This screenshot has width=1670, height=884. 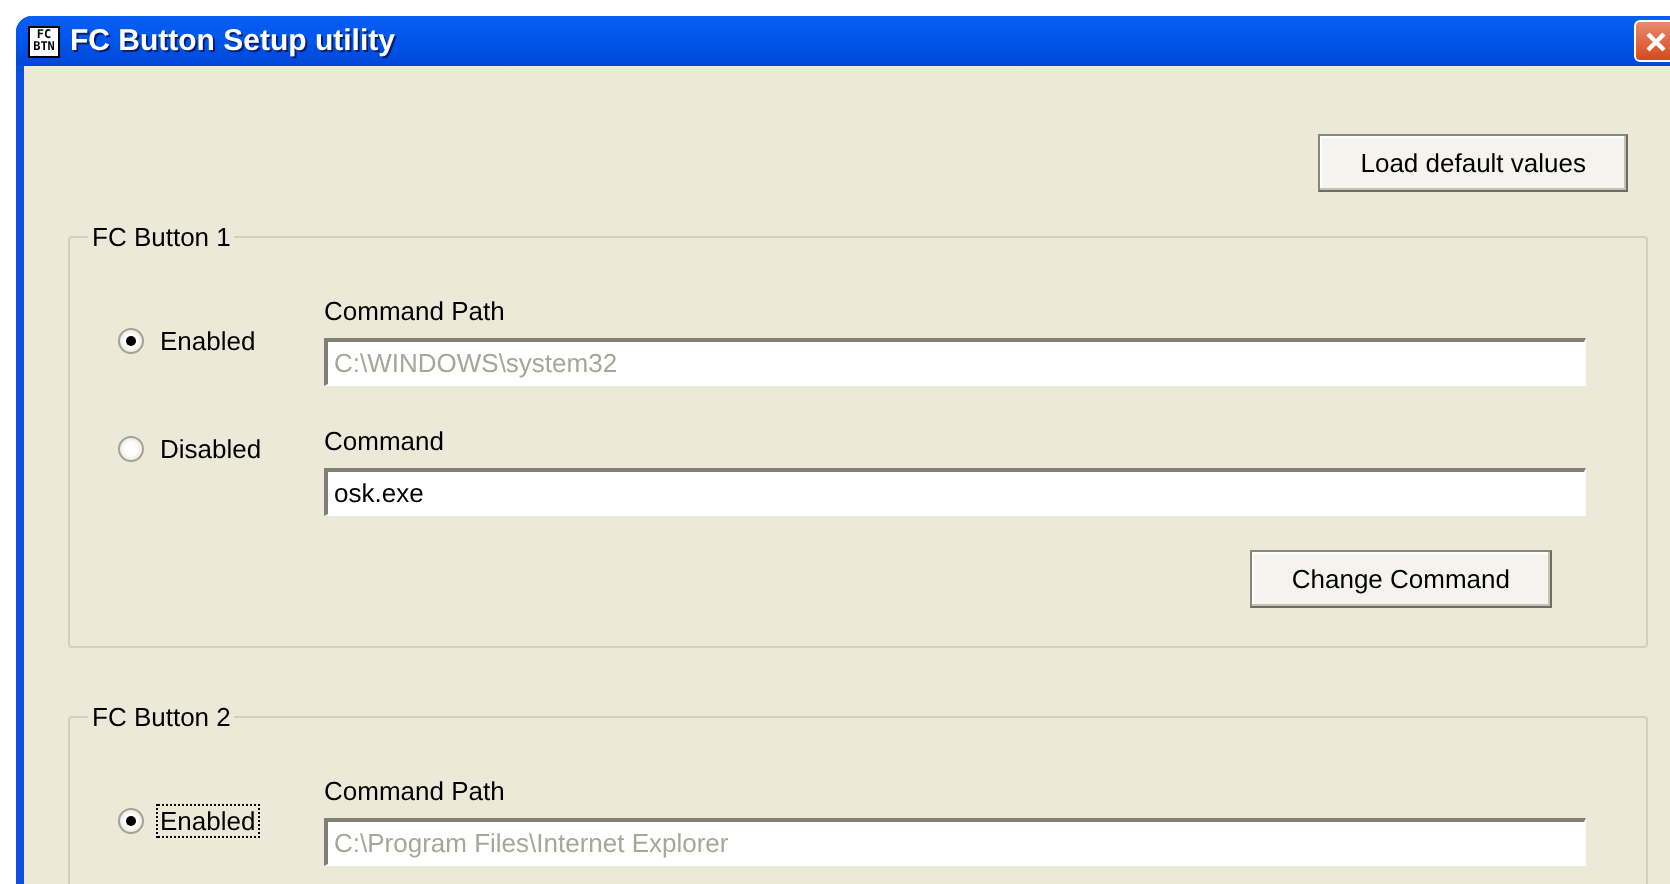 What do you see at coordinates (385, 441) in the screenshot?
I see `field-label: Command` at bounding box center [385, 441].